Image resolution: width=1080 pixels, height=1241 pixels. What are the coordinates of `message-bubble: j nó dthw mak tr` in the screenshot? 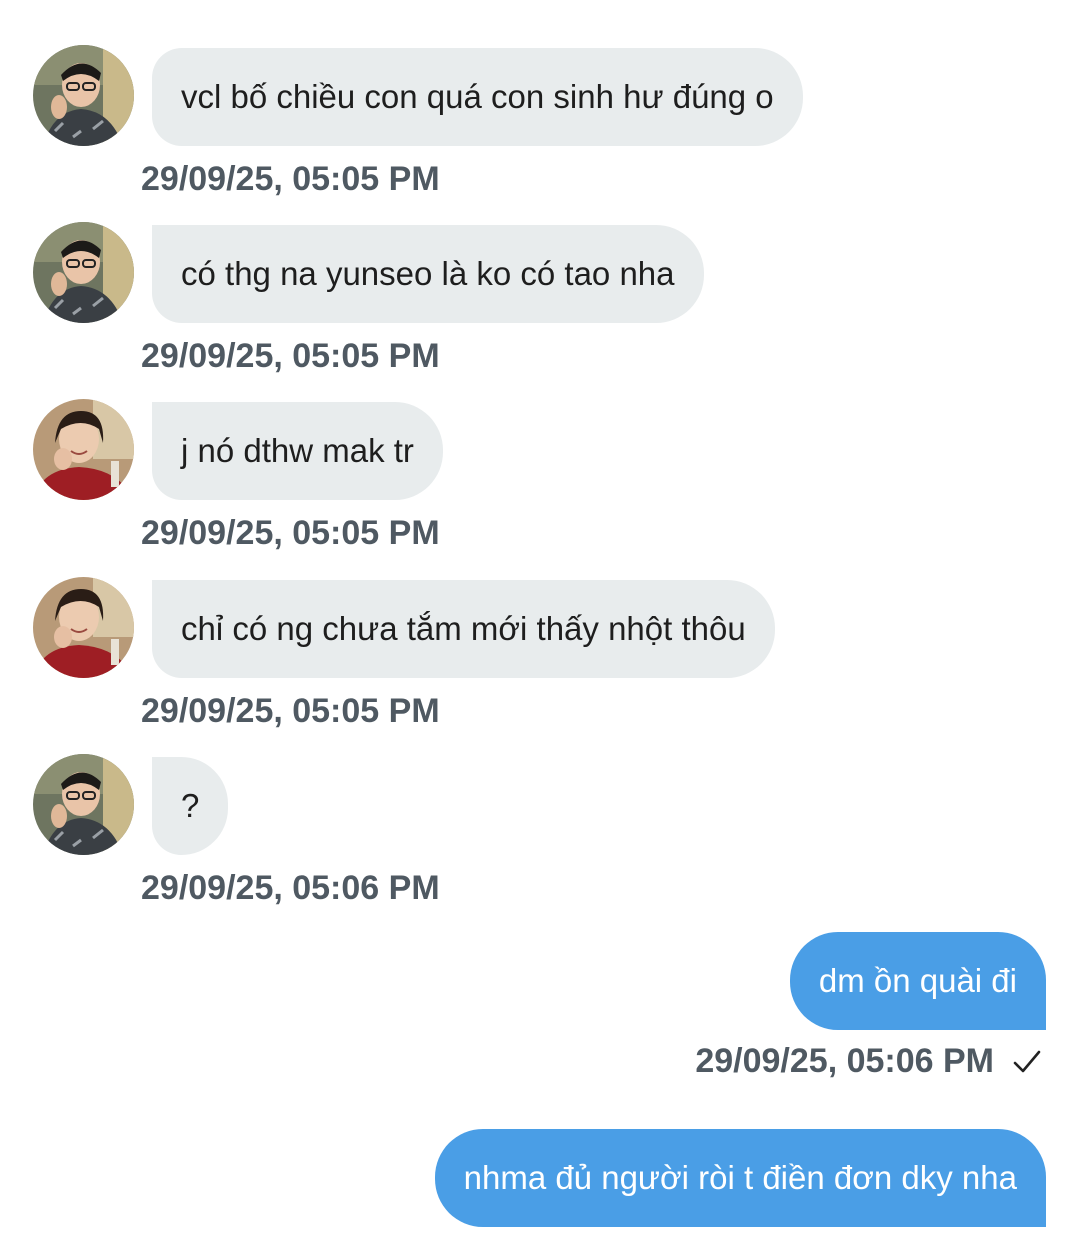 It's located at (297, 451).